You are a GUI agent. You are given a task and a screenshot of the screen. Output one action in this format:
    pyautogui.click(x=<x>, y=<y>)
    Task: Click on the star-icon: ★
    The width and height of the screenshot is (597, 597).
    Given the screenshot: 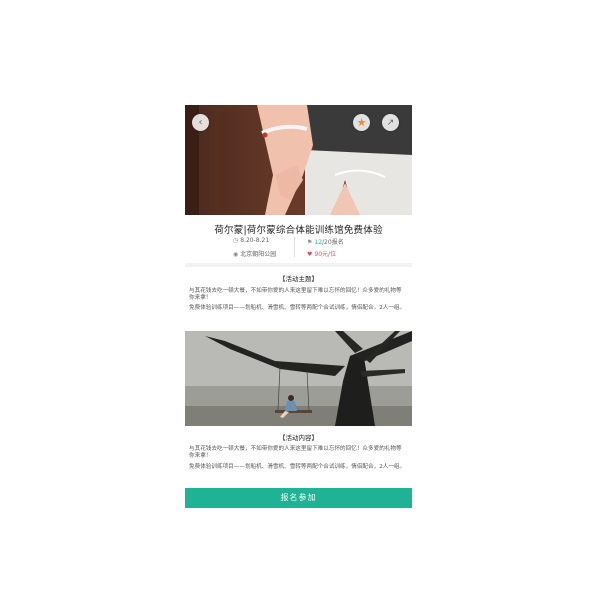 What is the action you would take?
    pyautogui.click(x=361, y=122)
    